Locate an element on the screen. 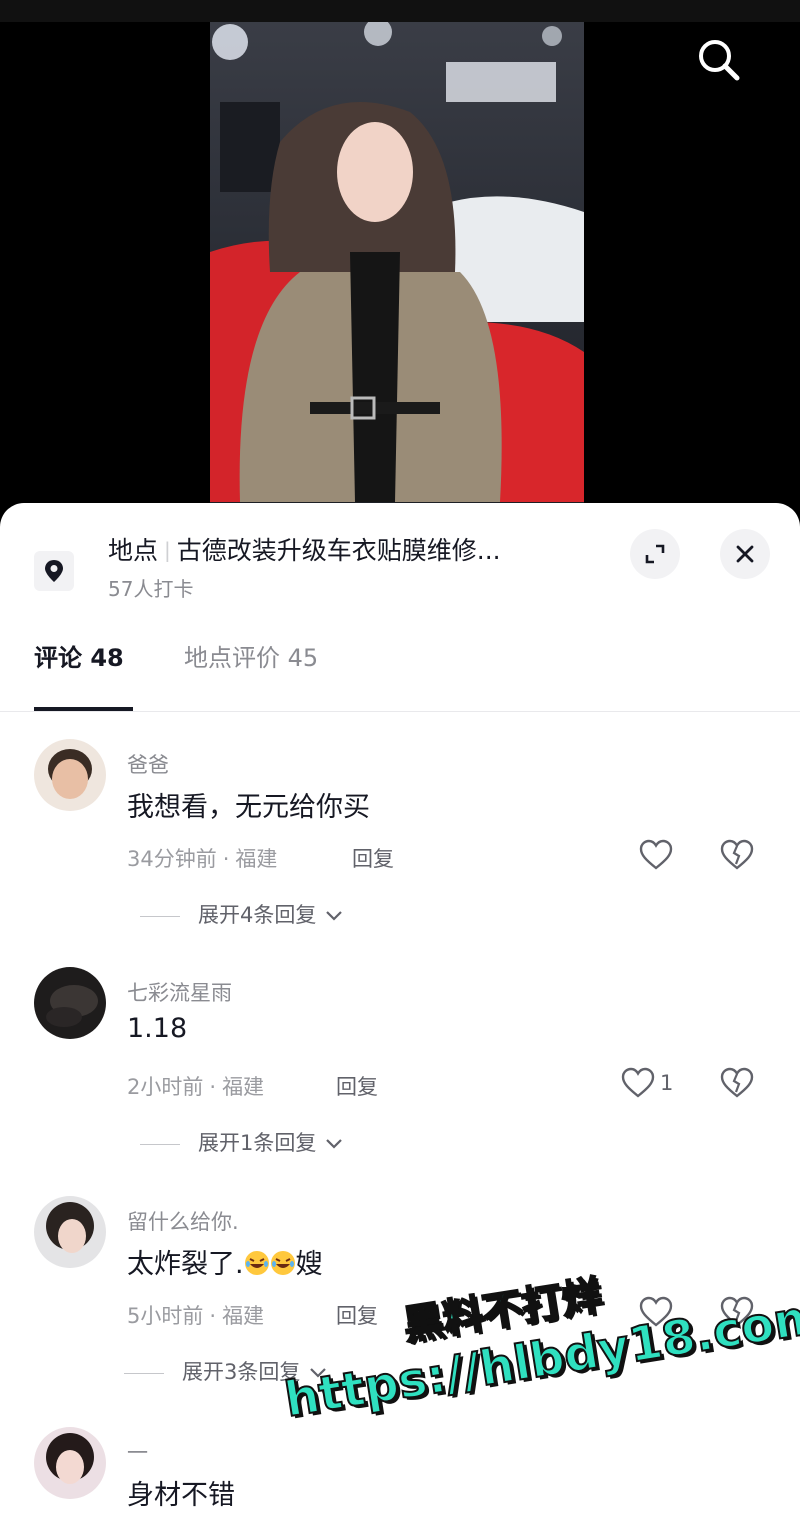 Image resolution: width=800 pixels, height=1527 pixels. comment-text: 身材不错 is located at coordinates (181, 1495).